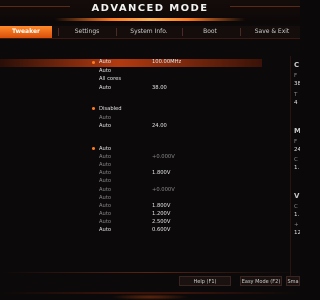 The image size is (320, 300). I want to click on tab-boot: Boot, so click(210, 32).